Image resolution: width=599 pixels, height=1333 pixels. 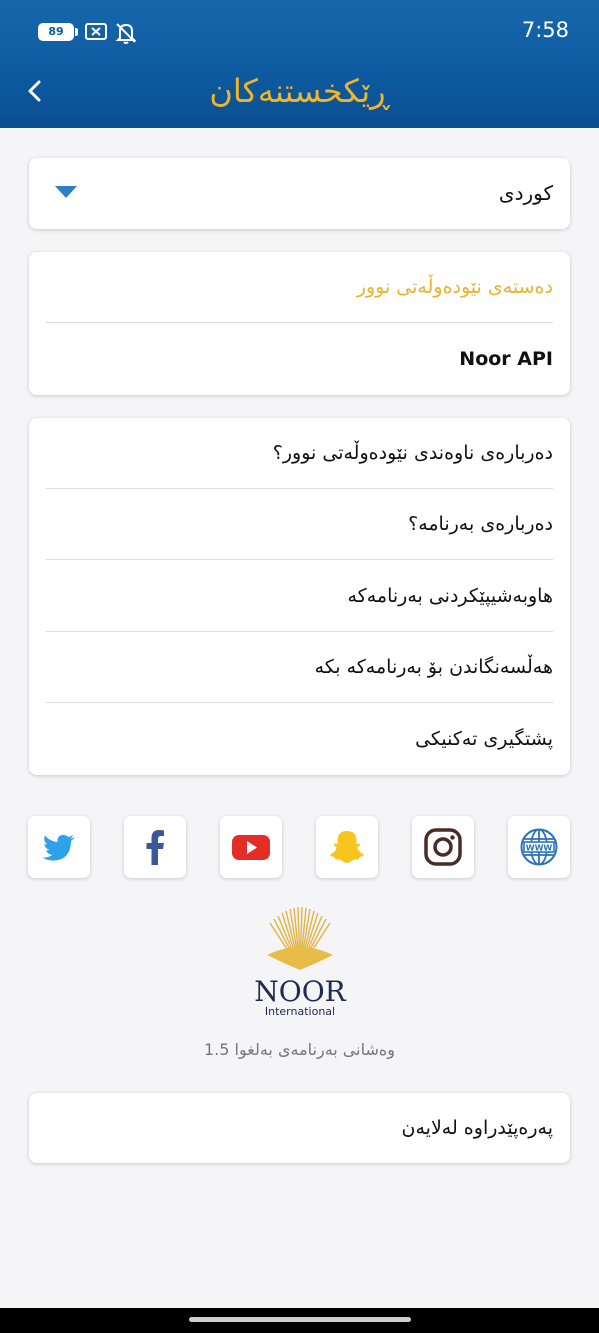 What do you see at coordinates (477, 1128) in the screenshot?
I see `sponsor-label: پەرەپێدراوە لەلایەن` at bounding box center [477, 1128].